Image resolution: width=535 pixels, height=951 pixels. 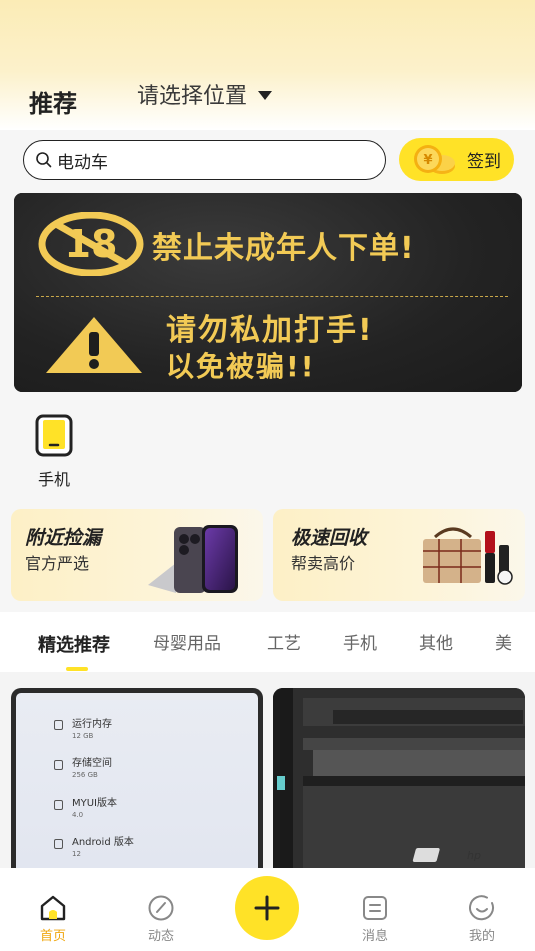 I want to click on spec-row: 存储空间 256 GB, so click(x=92, y=766).